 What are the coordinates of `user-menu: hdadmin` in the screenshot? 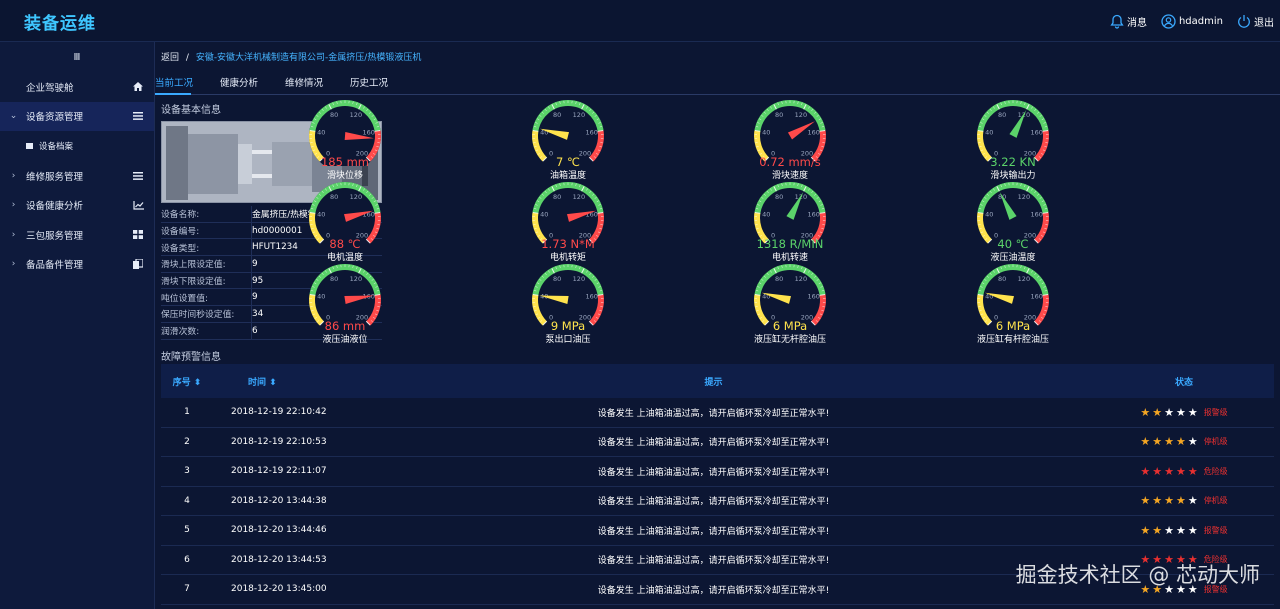 It's located at (1192, 21).